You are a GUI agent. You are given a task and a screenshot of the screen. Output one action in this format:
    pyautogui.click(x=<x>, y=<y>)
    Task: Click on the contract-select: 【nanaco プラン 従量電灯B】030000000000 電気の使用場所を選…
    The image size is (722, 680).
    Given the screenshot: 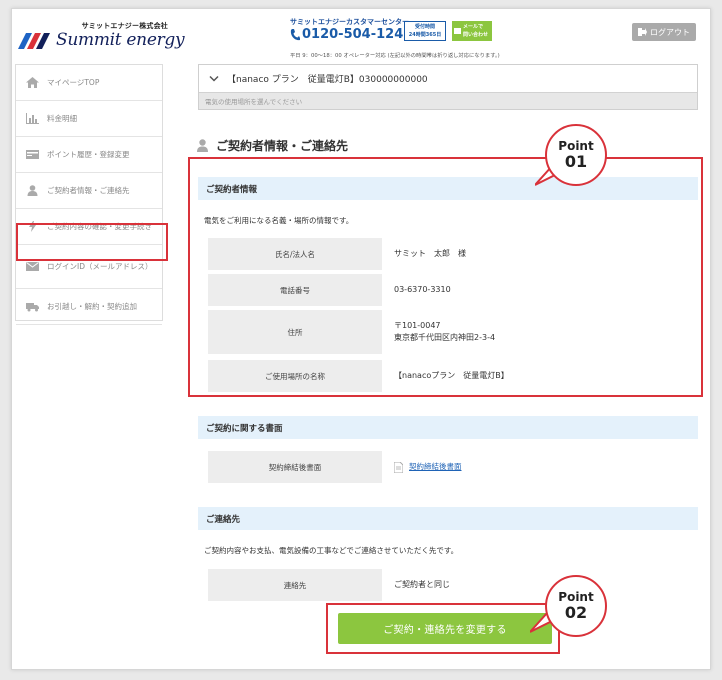 What is the action you would take?
    pyautogui.click(x=448, y=87)
    